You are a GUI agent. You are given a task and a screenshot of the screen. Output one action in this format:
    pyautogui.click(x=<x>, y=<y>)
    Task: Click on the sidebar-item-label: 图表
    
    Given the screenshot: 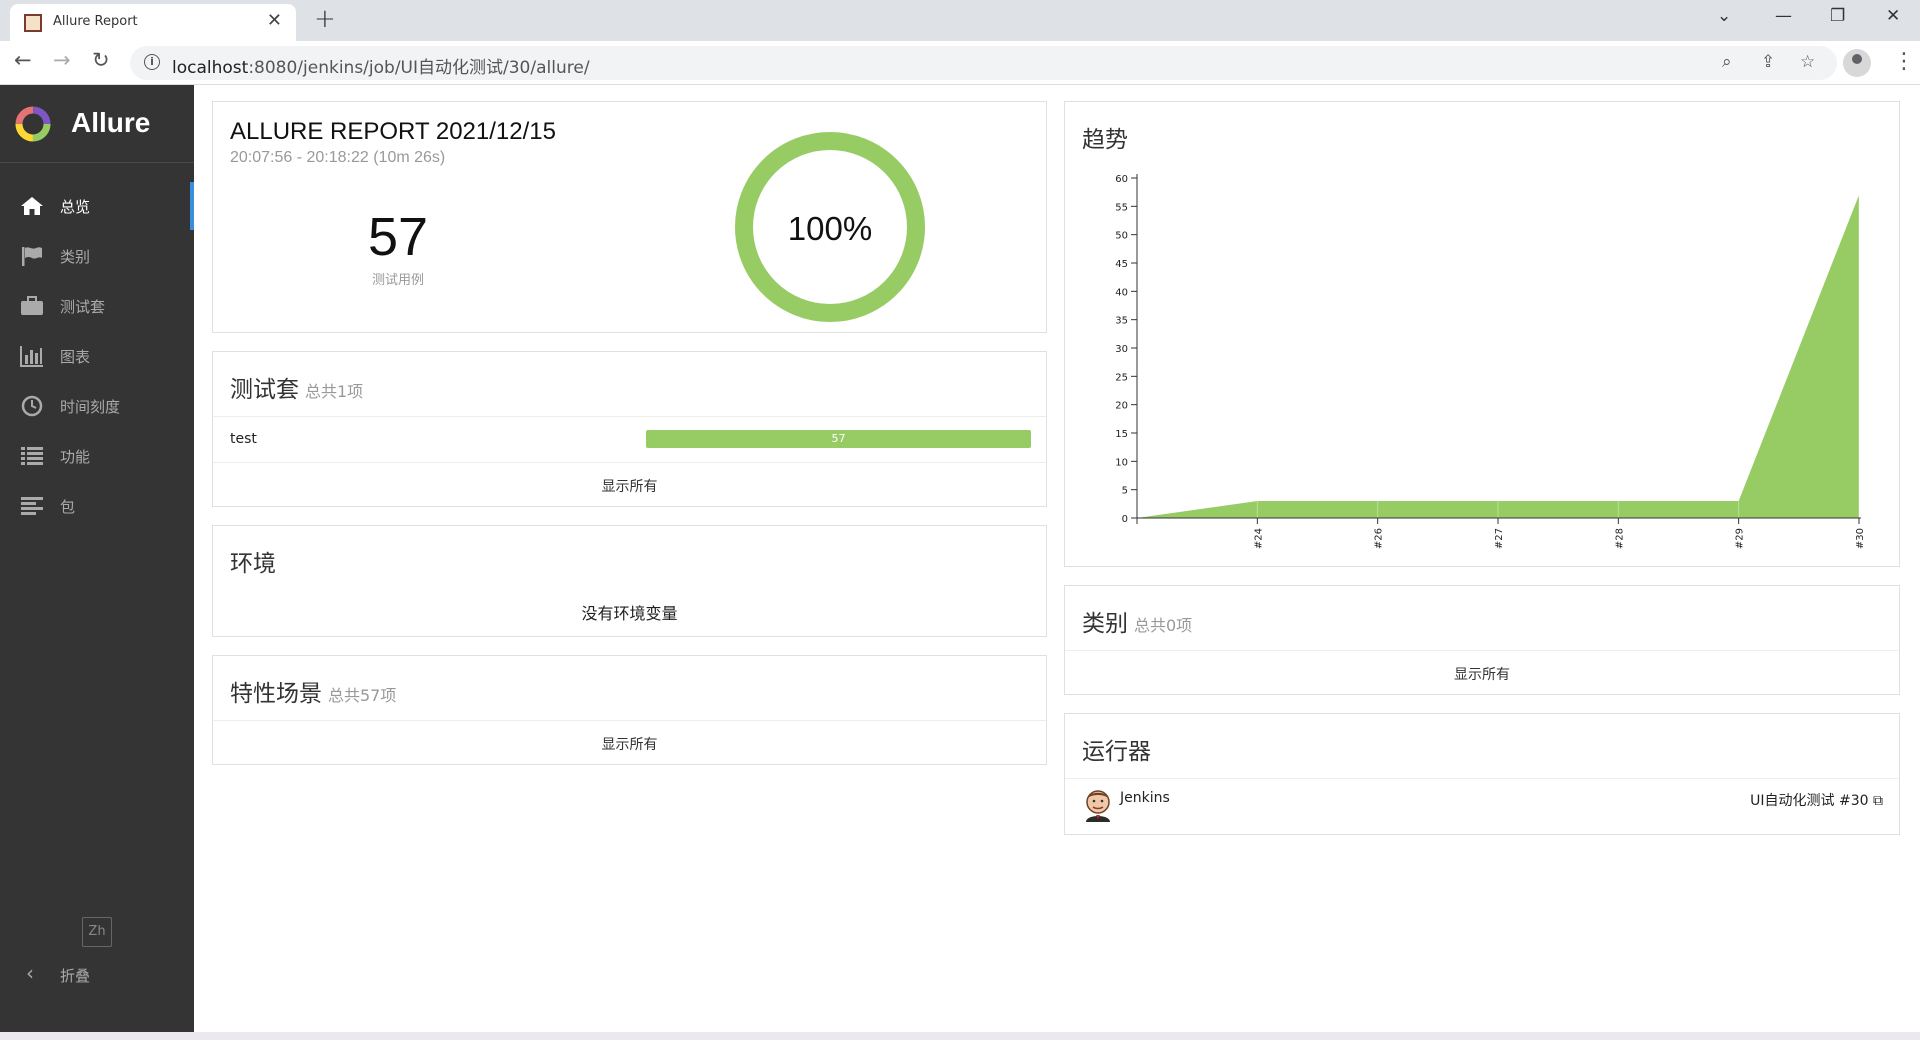 What is the action you would take?
    pyautogui.click(x=75, y=357)
    